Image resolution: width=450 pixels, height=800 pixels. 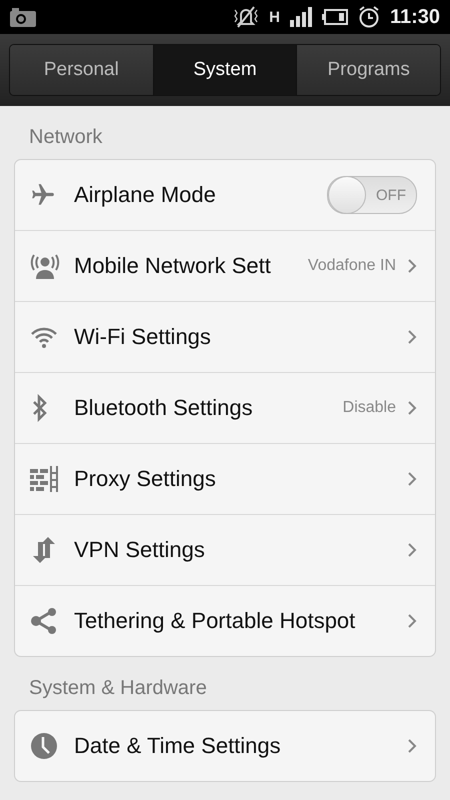 What do you see at coordinates (145, 479) in the screenshot?
I see `row-label: Proxy Settings` at bounding box center [145, 479].